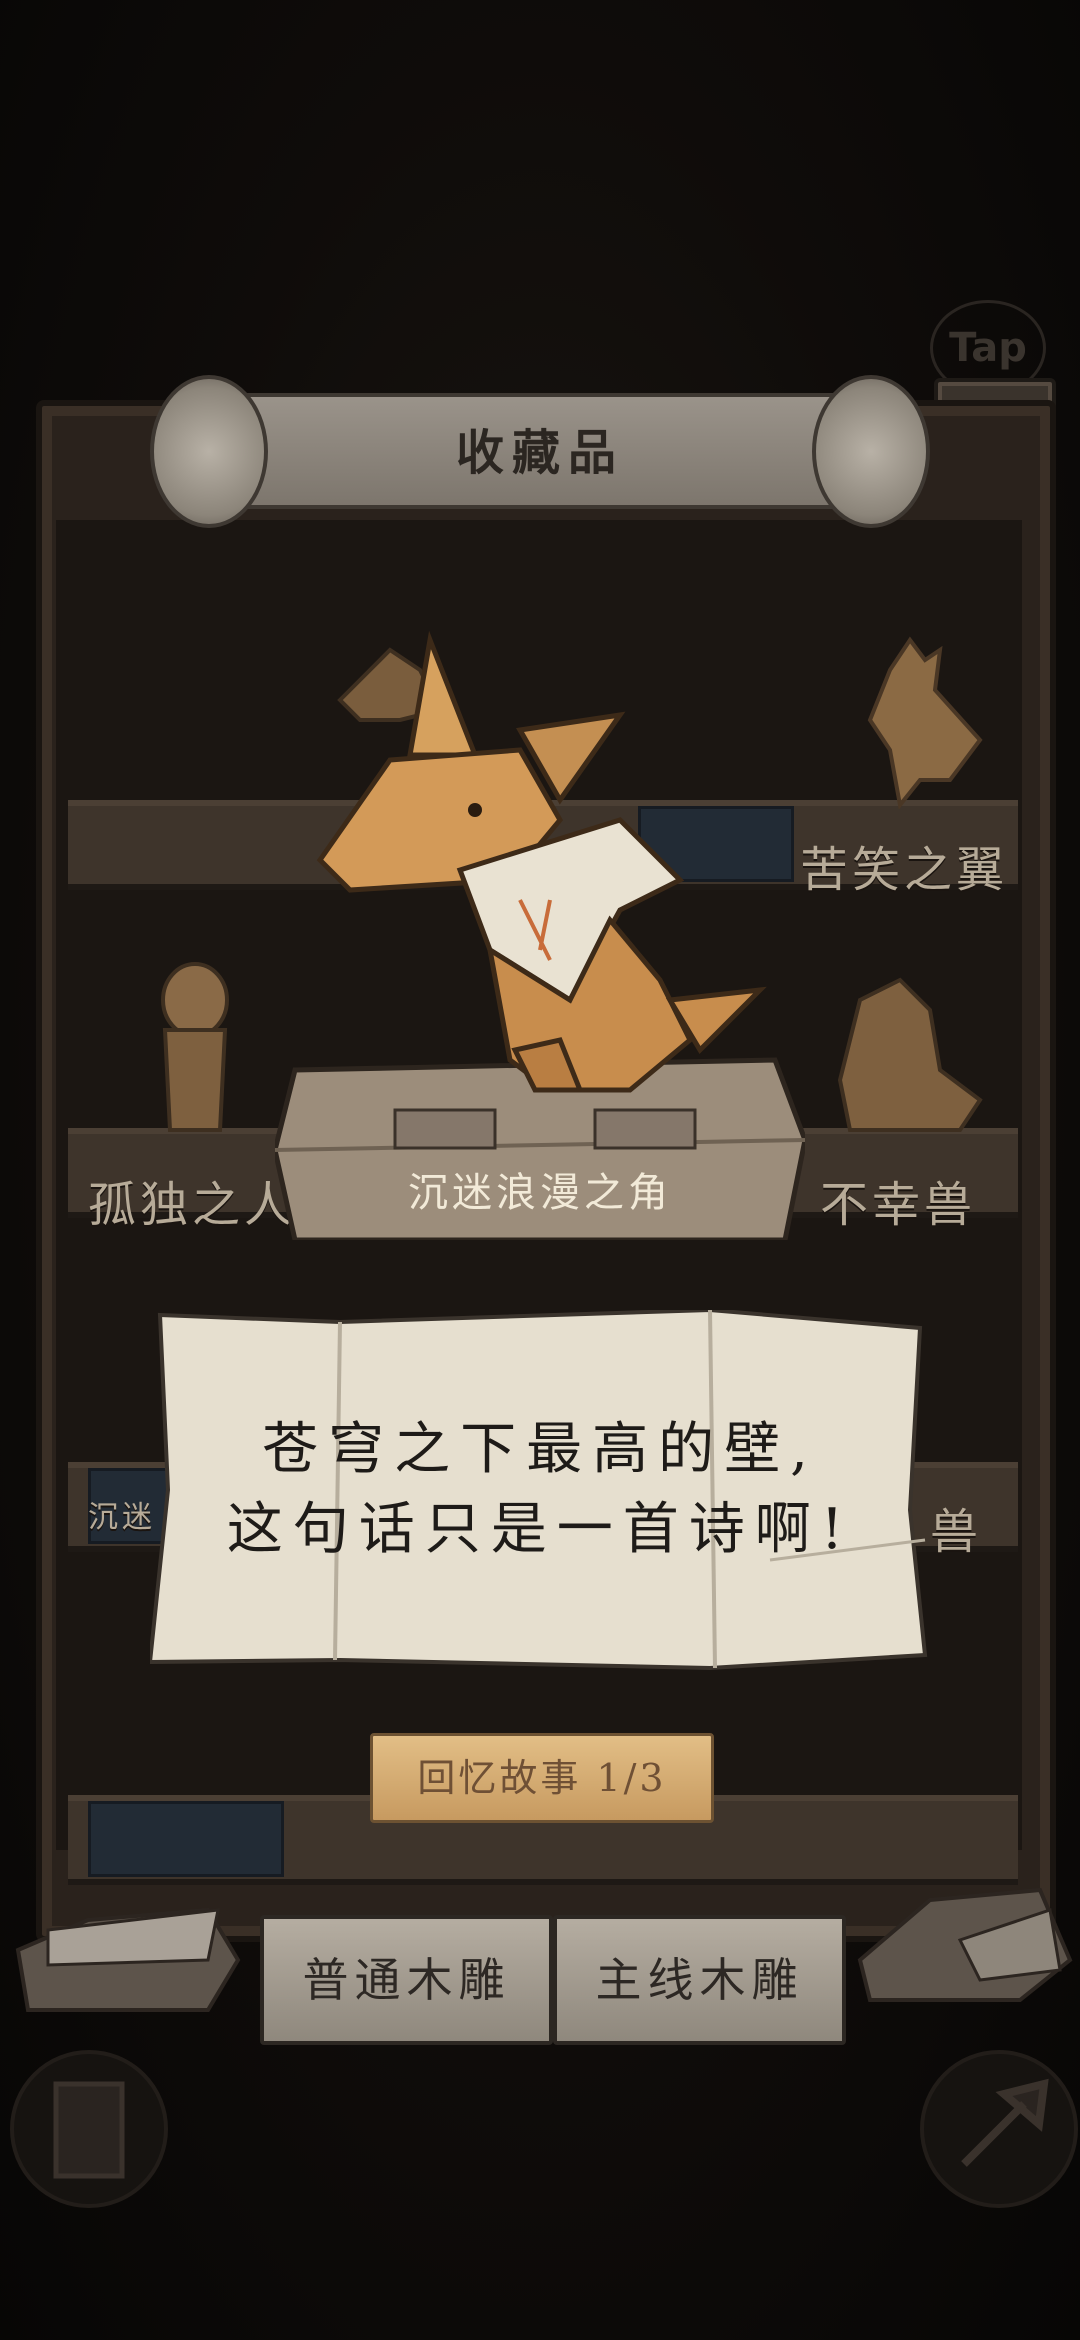  What do you see at coordinates (965, 1944) in the screenshot?
I see `rubble-right` at bounding box center [965, 1944].